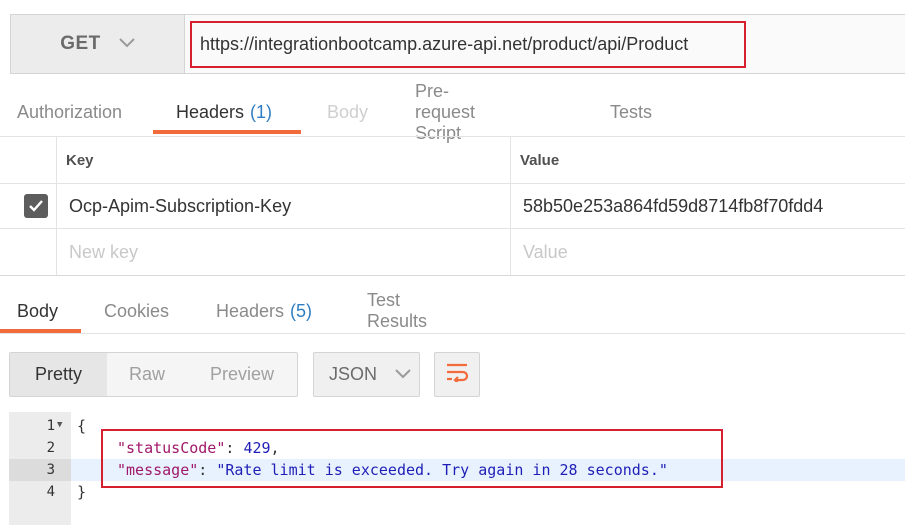  I want to click on tab-label: Cookies, so click(137, 310).